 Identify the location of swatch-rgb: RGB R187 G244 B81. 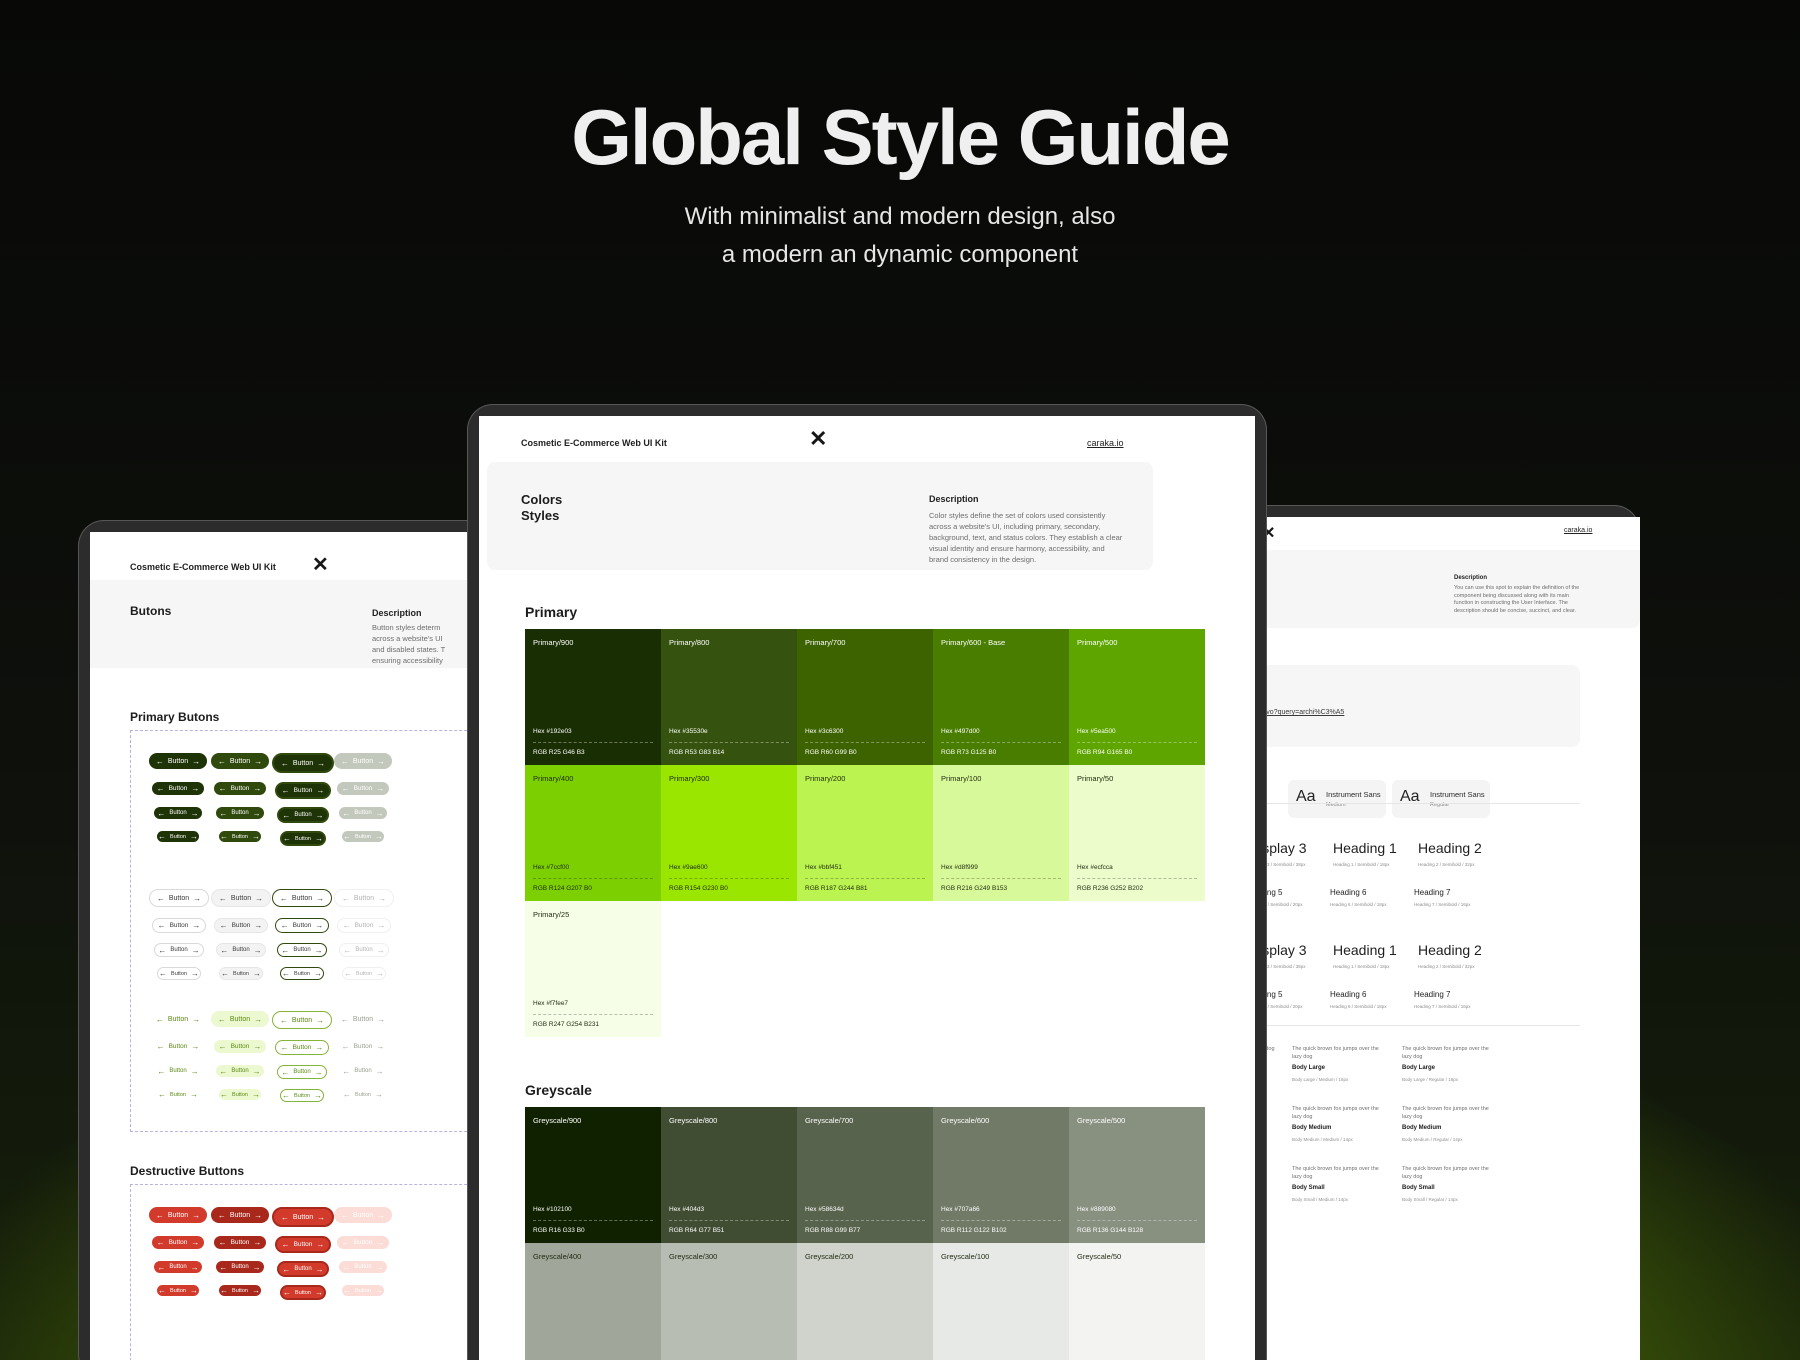
(836, 888).